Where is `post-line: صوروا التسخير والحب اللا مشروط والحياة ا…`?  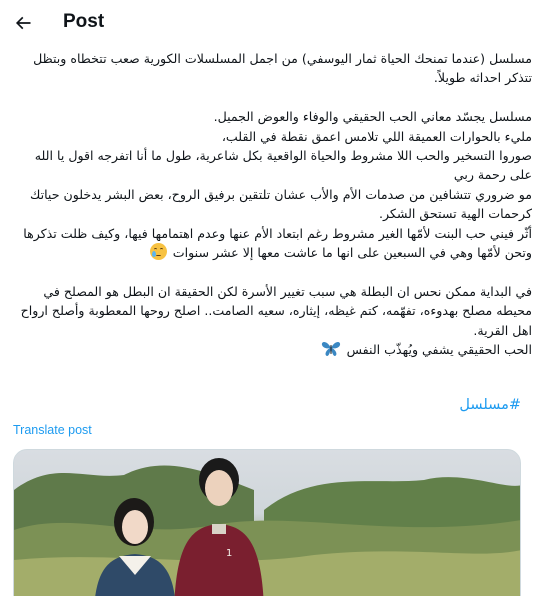
post-line: صوروا التسخير والحب اللا مشروط والحياة ا… is located at coordinates (283, 165).